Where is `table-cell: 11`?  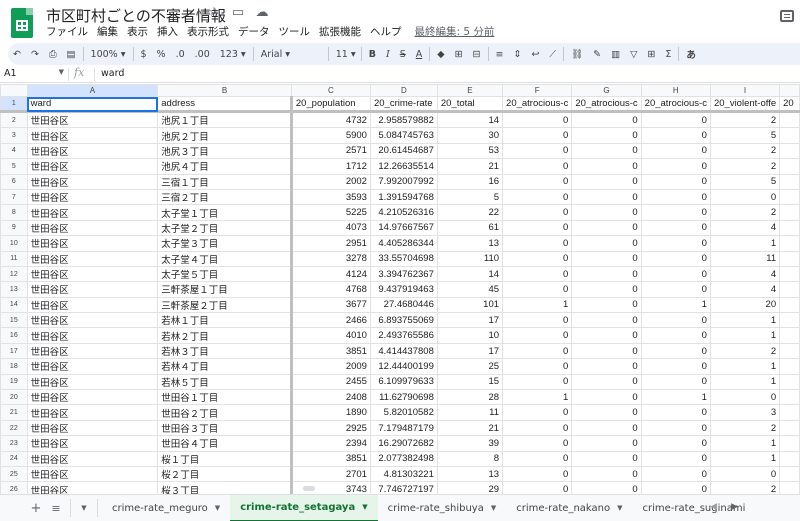 table-cell: 11 is located at coordinates (745, 258).